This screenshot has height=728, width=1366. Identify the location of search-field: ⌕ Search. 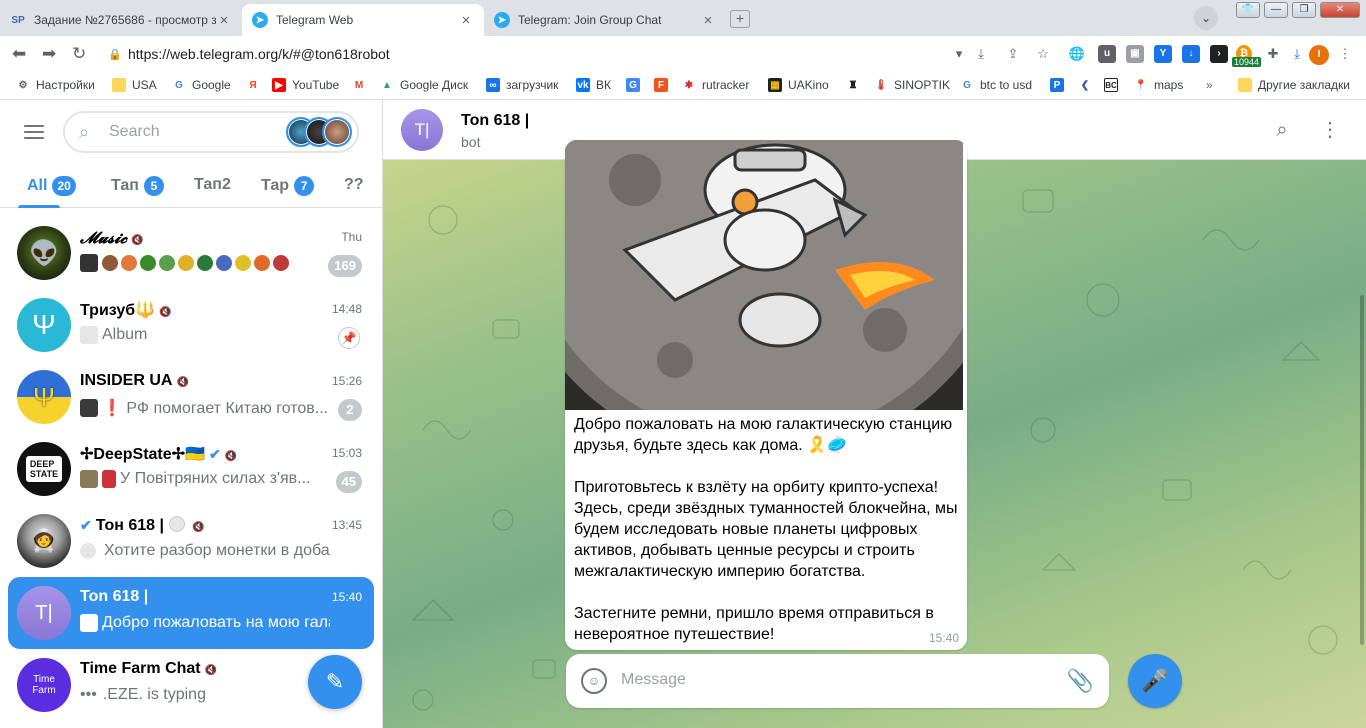
(211, 132).